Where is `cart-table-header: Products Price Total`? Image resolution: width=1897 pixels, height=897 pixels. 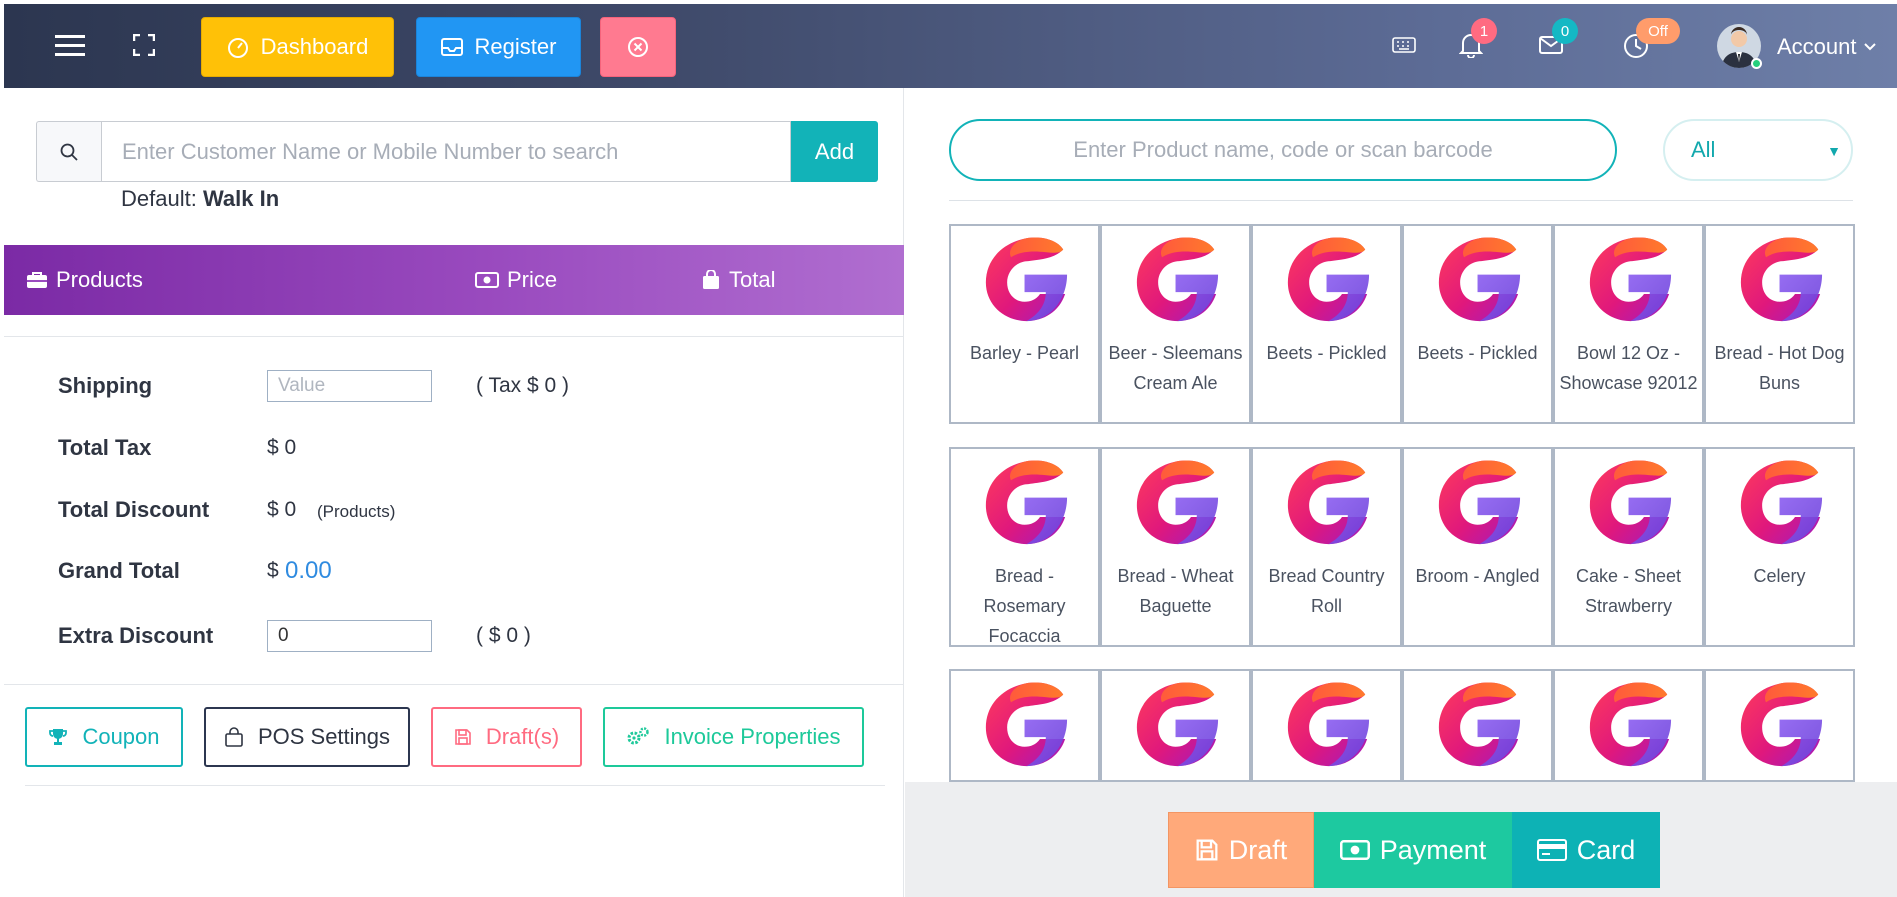
cart-table-header: Products Price Total is located at coordinates (454, 280).